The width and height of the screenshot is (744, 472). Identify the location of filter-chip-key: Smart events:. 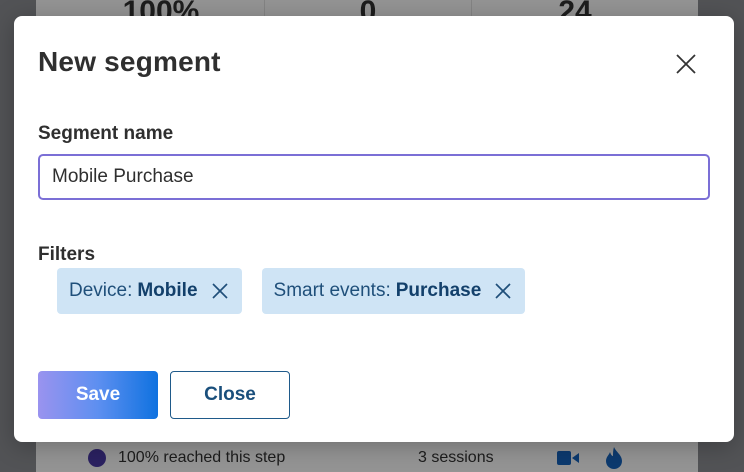
(332, 290).